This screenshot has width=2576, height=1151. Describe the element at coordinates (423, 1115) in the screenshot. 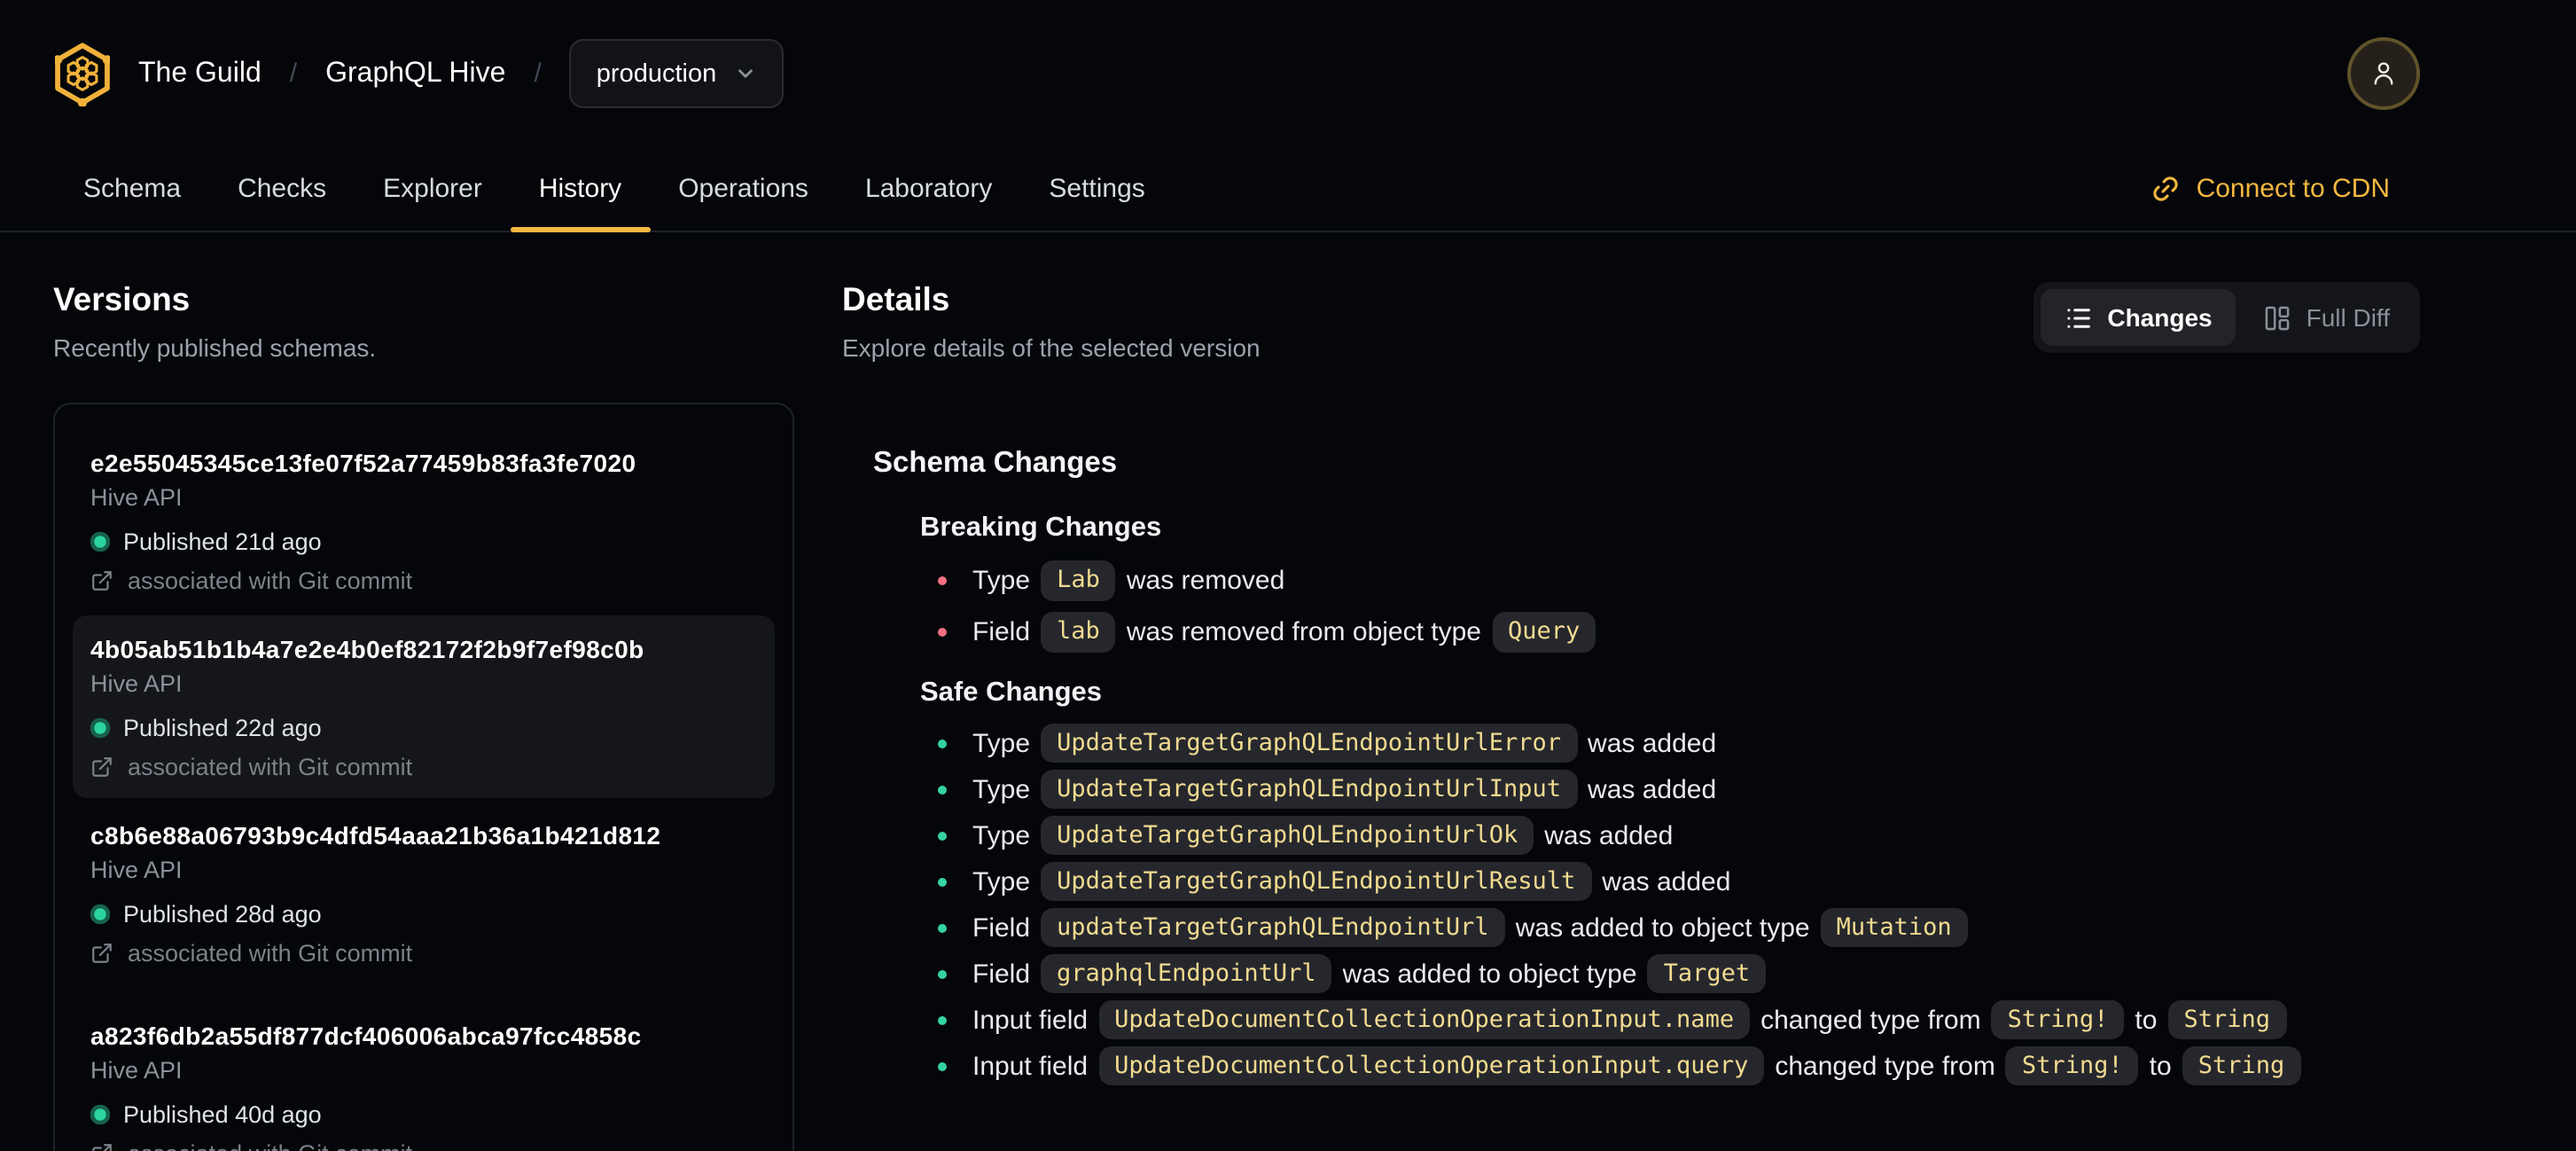

I see `version-published: Published 40d ago` at that location.